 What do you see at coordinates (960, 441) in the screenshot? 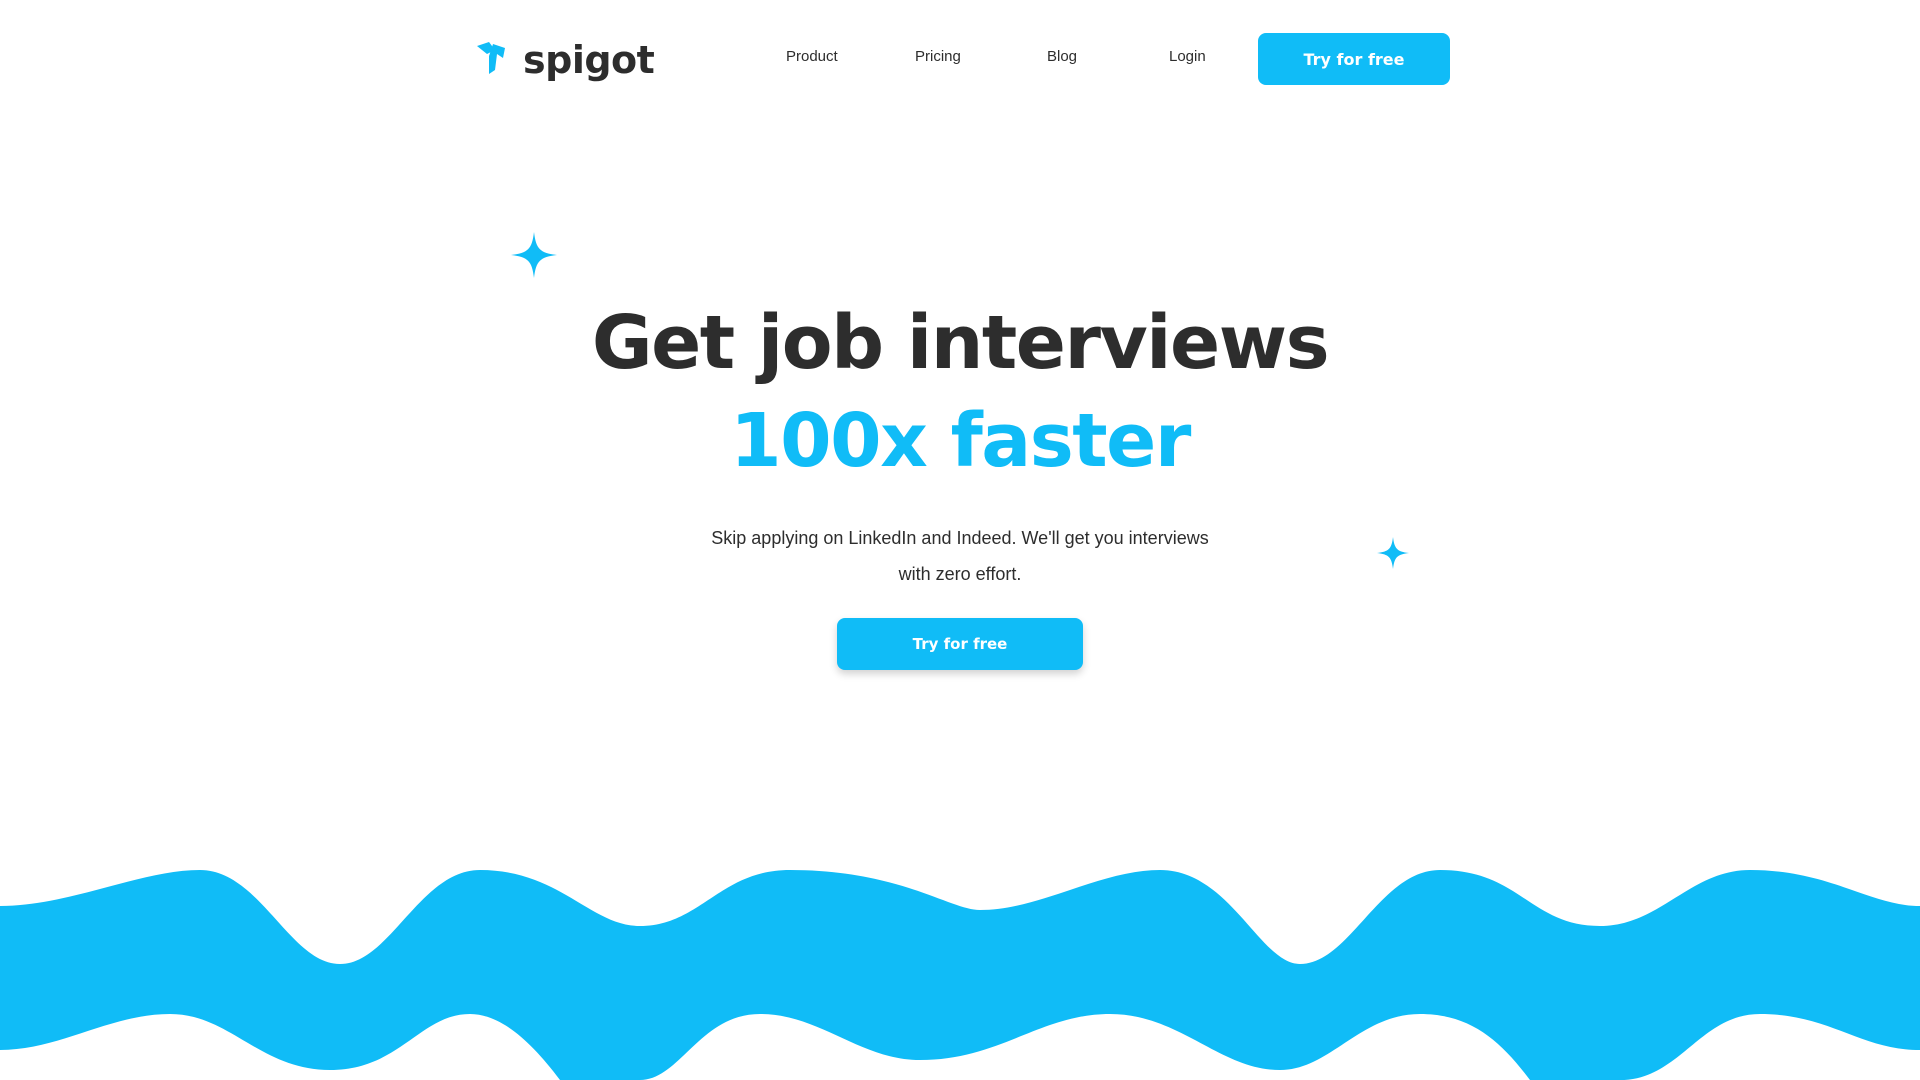
I see `hero-accent: 100x faster` at bounding box center [960, 441].